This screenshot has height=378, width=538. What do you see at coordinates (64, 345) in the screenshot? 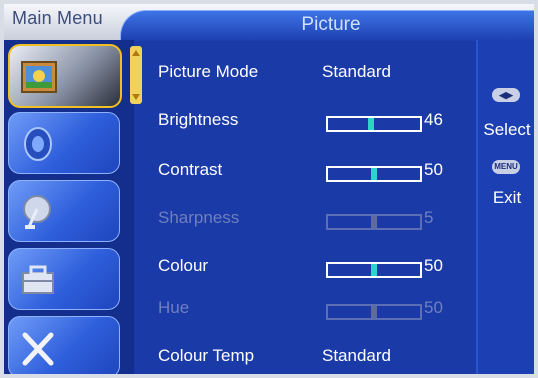
I see `sidebar-item-setup` at bounding box center [64, 345].